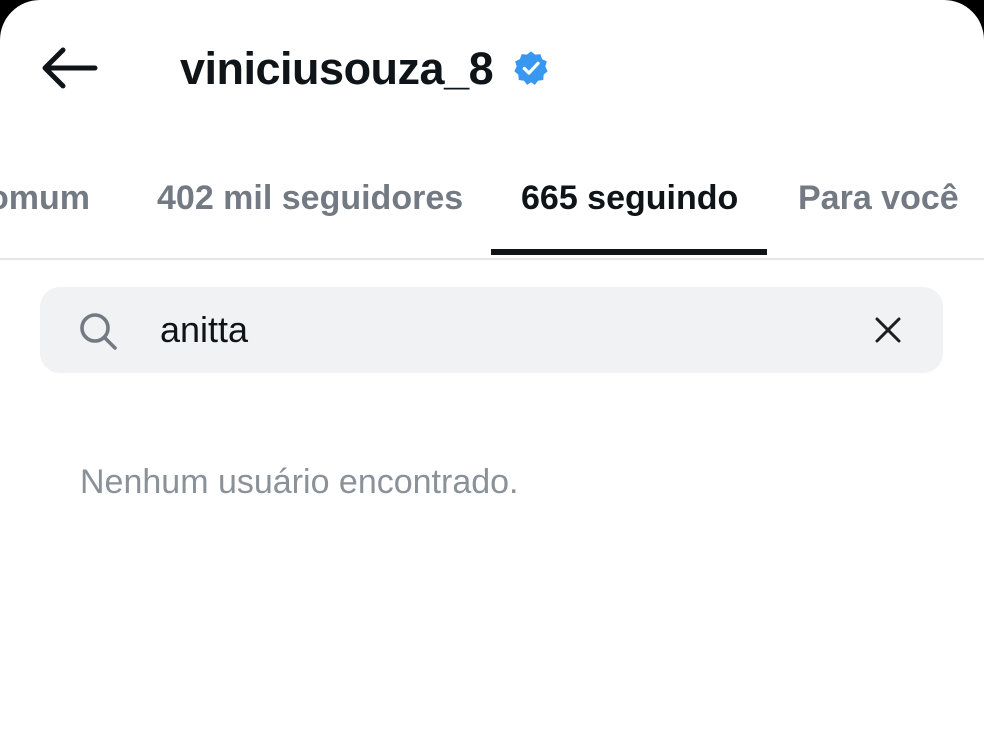  What do you see at coordinates (531, 68) in the screenshot?
I see `verified-badge-icon` at bounding box center [531, 68].